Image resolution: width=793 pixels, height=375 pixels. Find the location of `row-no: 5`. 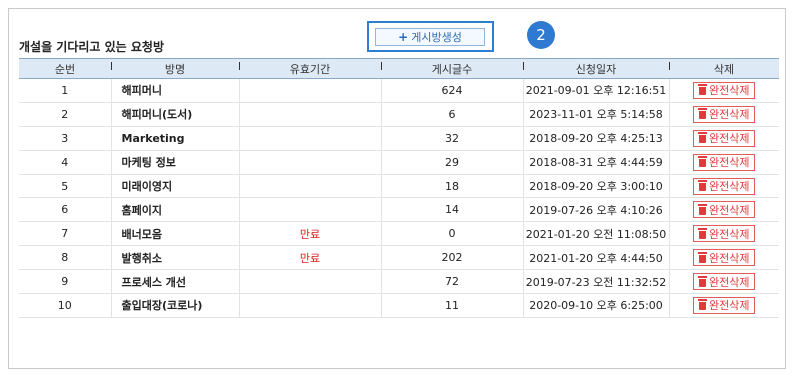

row-no: 5 is located at coordinates (65, 186).